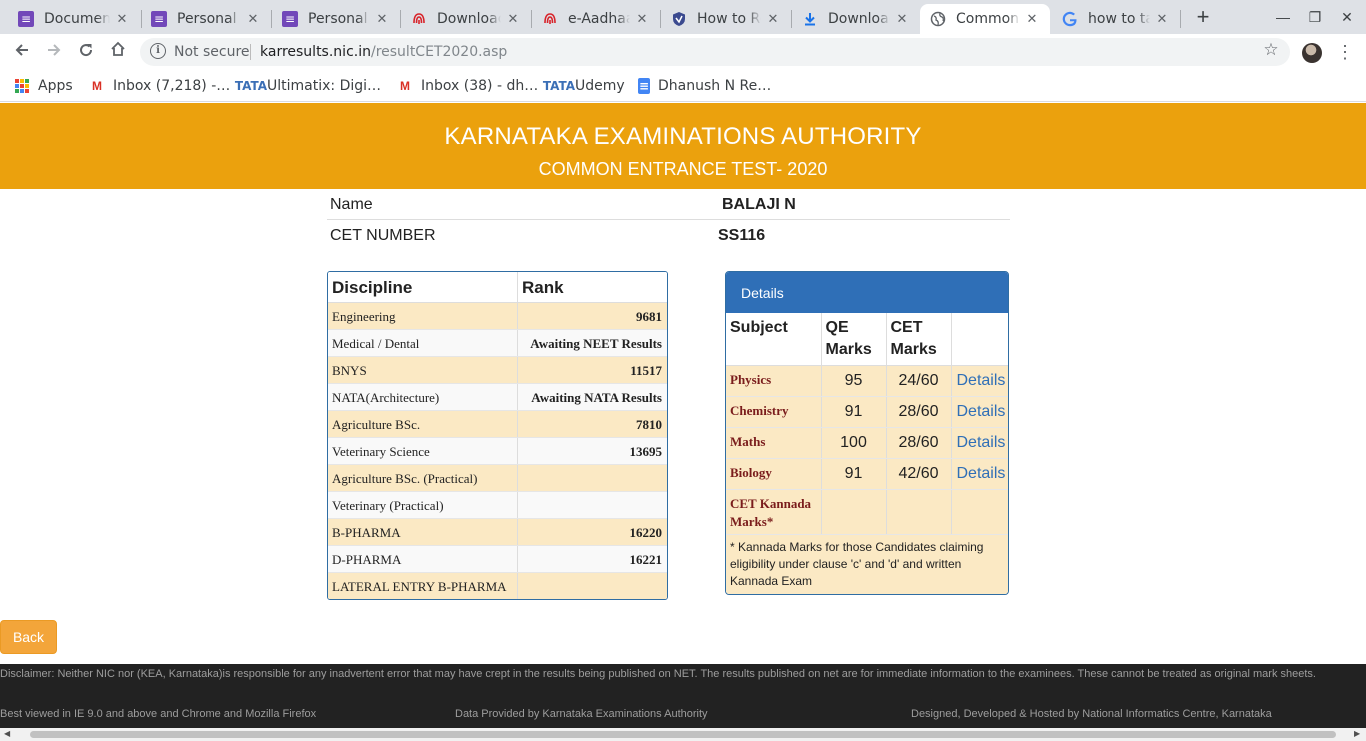 This screenshot has width=1366, height=741. Describe the element at coordinates (867, 412) in the screenshot. I see `table-row: Chemistry 91 28/60 Details` at that location.